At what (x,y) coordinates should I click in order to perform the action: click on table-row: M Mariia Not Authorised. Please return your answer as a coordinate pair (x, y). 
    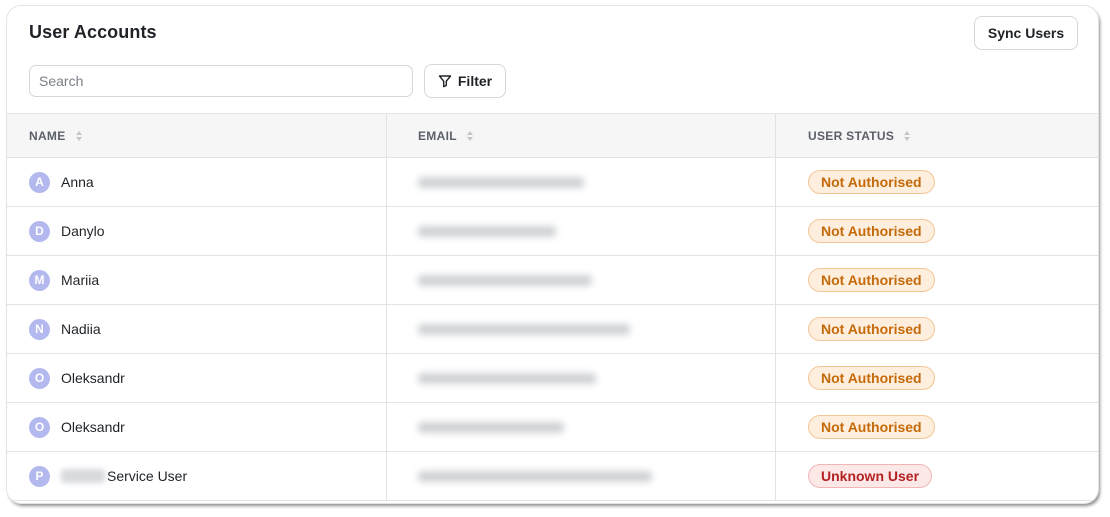
    Looking at the image, I should click on (552, 280).